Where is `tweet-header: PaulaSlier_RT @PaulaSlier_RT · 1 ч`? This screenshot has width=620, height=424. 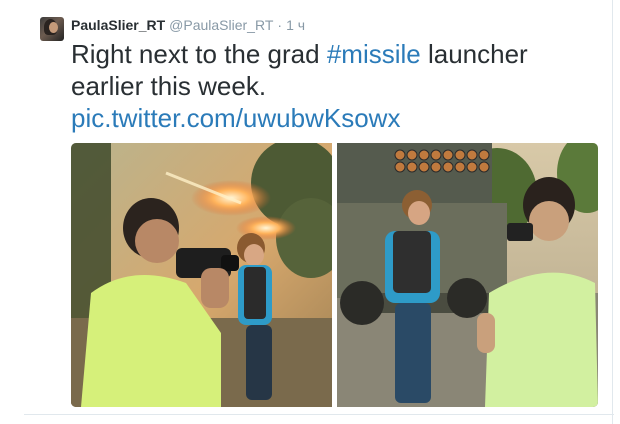 tweet-header: PaulaSlier_RT @PaulaSlier_RT · 1 ч is located at coordinates (188, 25).